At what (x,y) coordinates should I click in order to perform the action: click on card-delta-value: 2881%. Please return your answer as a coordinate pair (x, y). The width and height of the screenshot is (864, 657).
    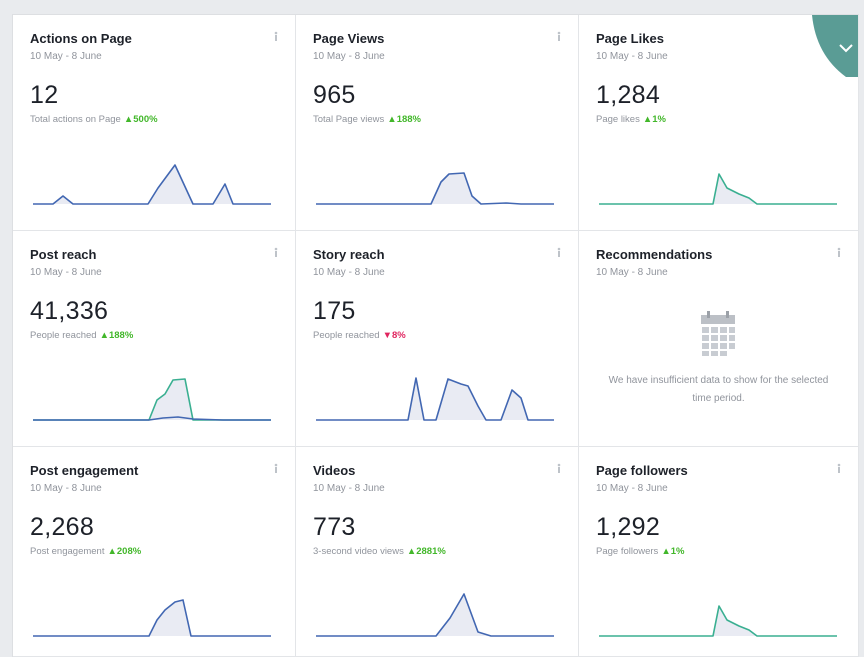
    Looking at the image, I should click on (431, 551).